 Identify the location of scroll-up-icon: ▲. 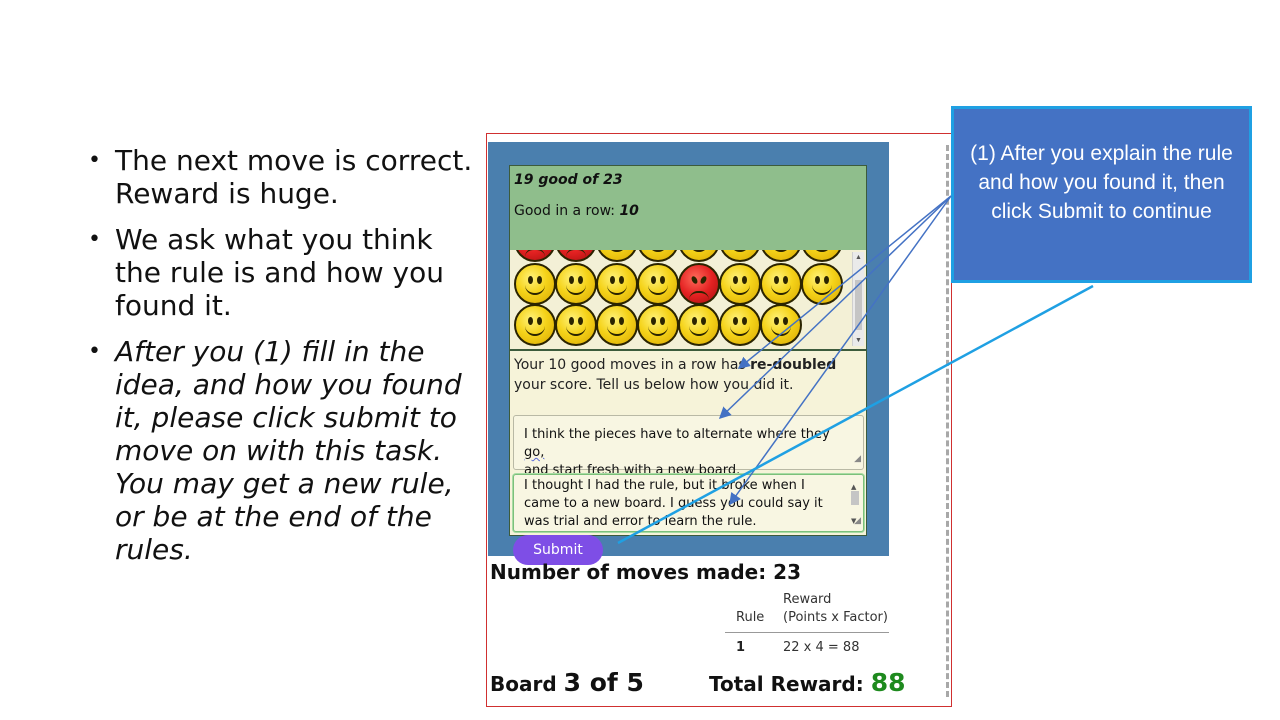
(858, 257).